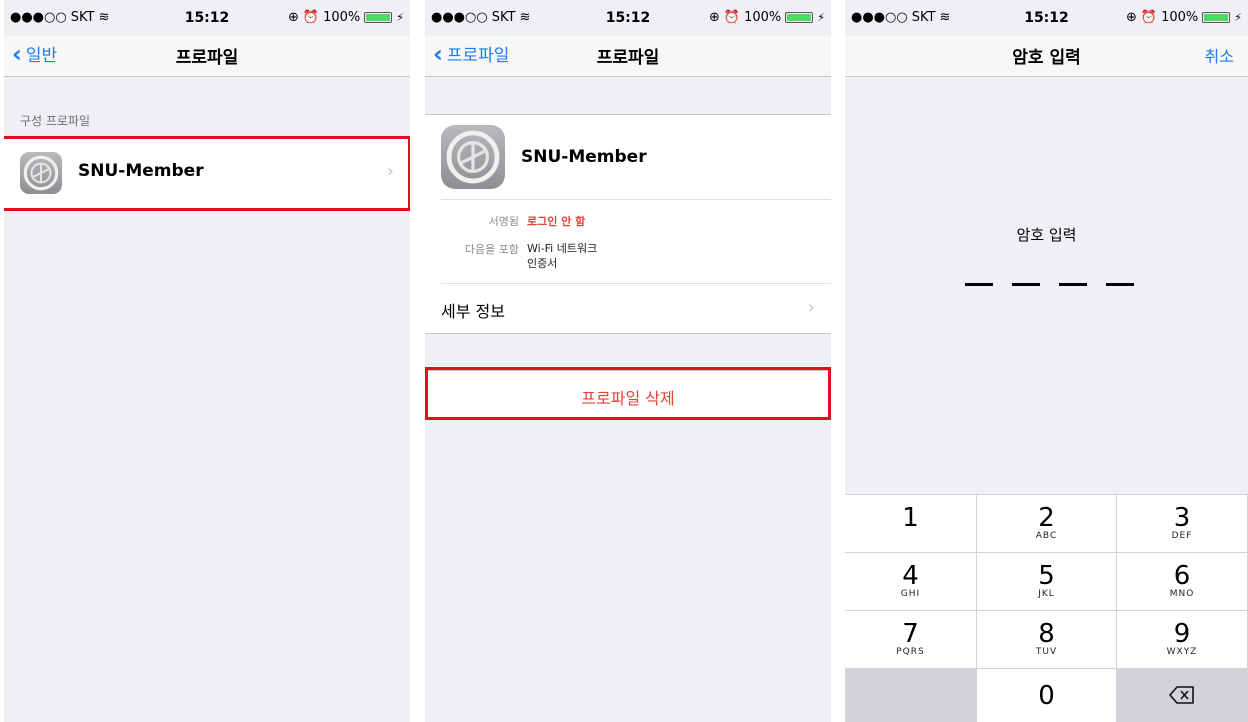 The height and width of the screenshot is (722, 1248). I want to click on contains-cert: 인증서, so click(542, 263).